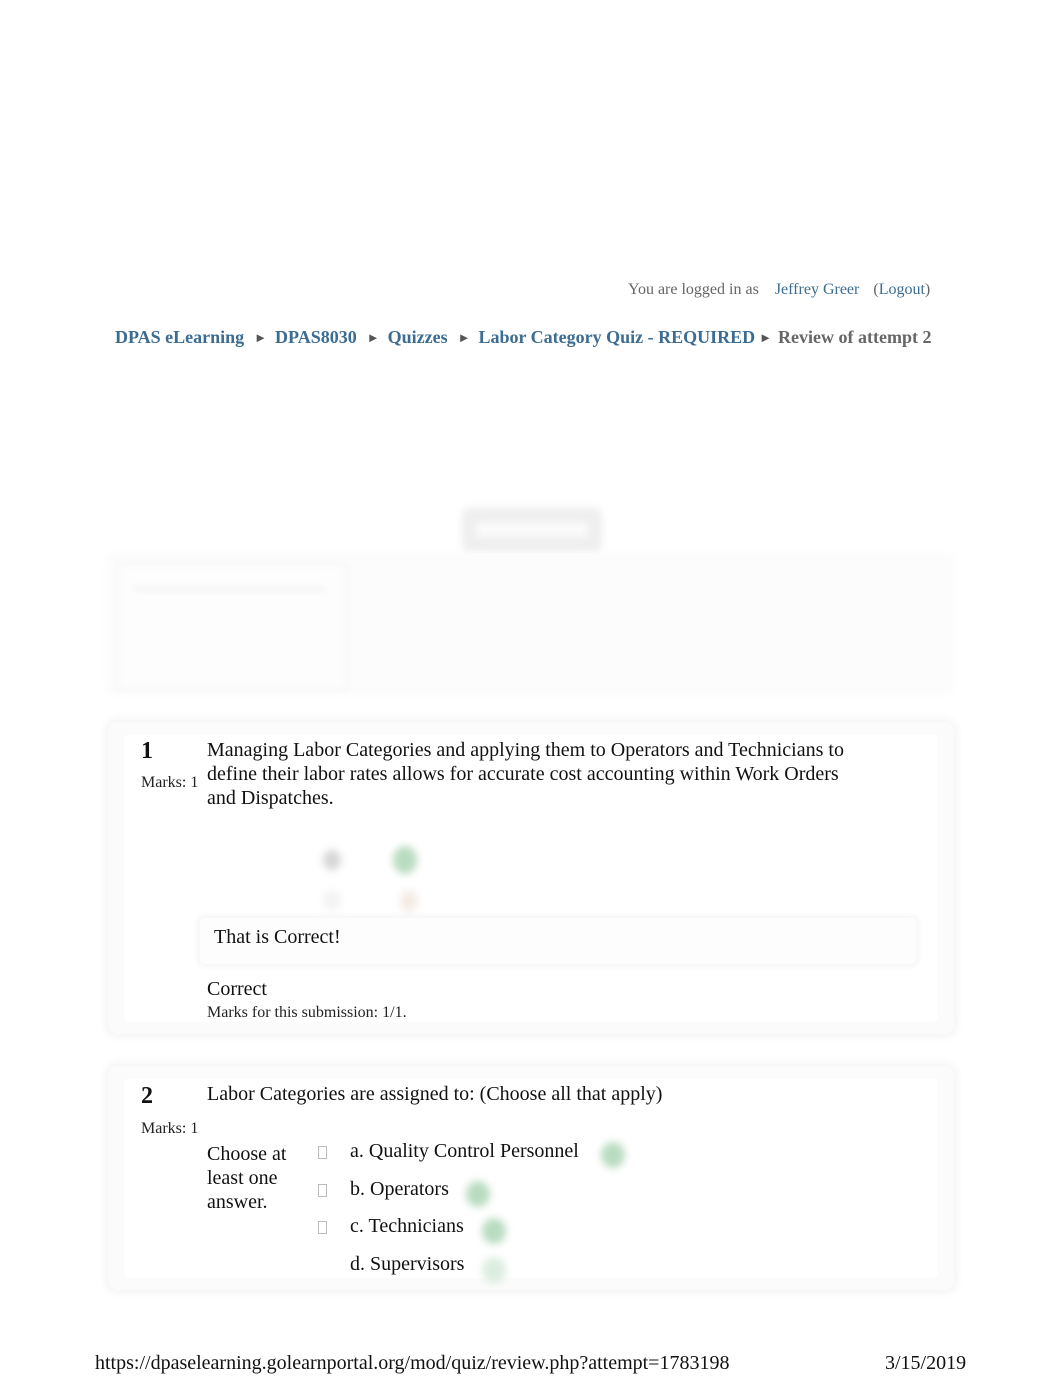 The width and height of the screenshot is (1062, 1377). Describe the element at coordinates (855, 337) in the screenshot. I see `breadcrumb-current: Review of attempt 2` at that location.